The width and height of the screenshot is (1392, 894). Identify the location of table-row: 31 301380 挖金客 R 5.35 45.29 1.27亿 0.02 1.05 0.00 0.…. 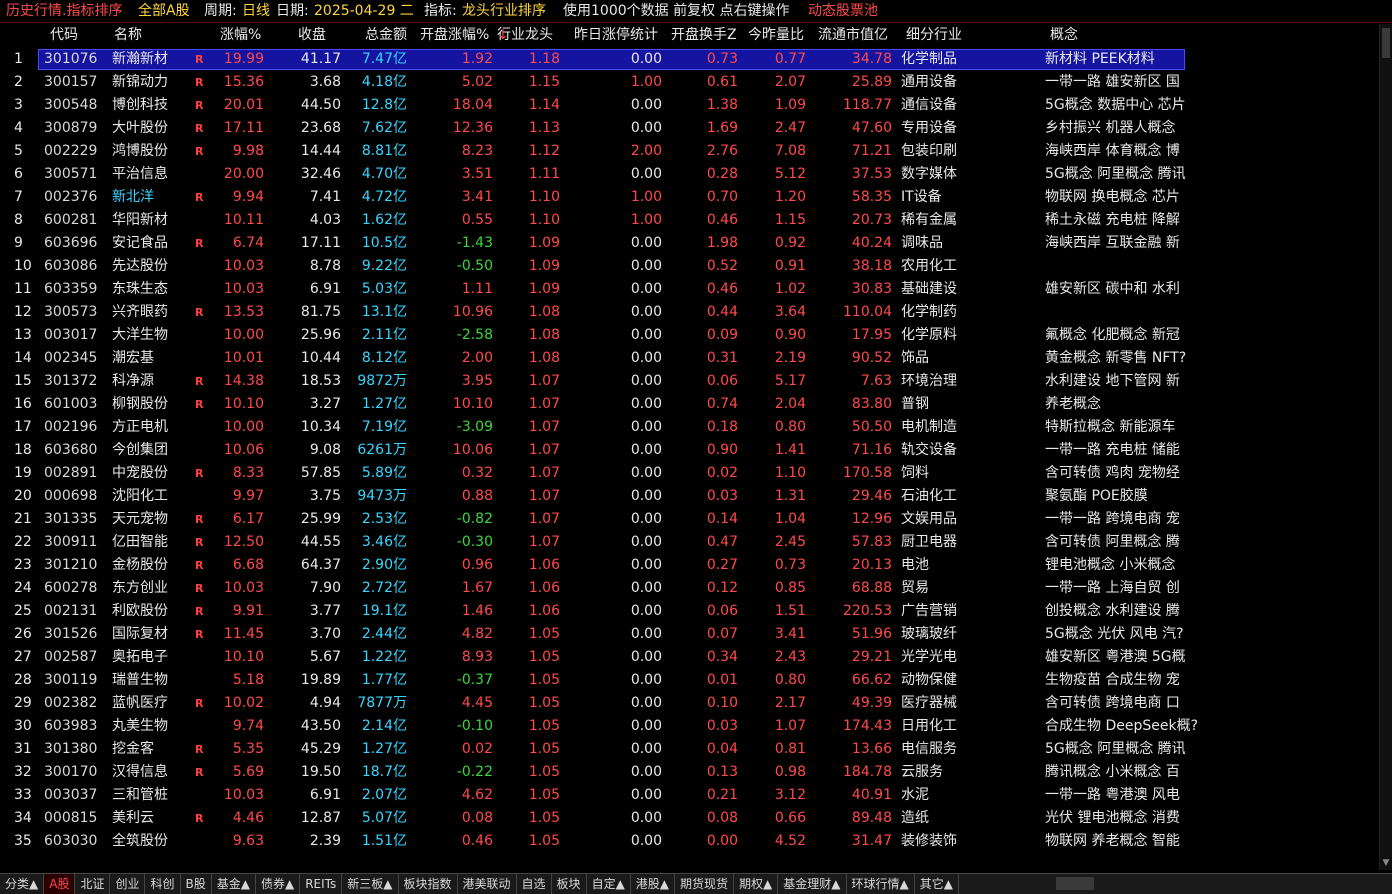
(690, 749).